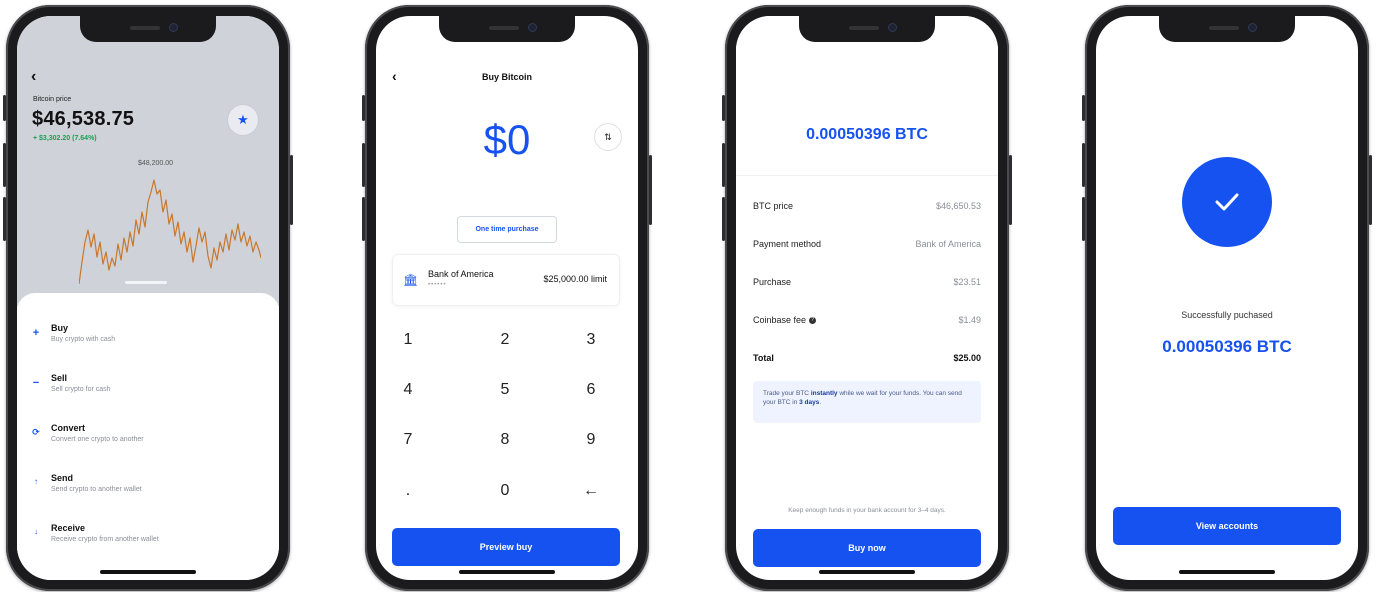 This screenshot has height=592, width=1377. I want to click on sell-action: − Sell Sell crypto for cash, so click(148, 393).